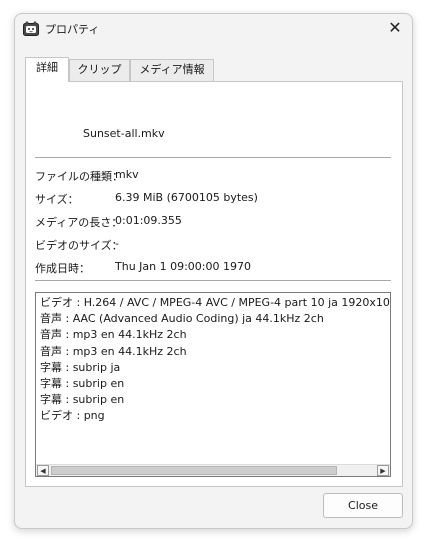 The width and height of the screenshot is (426, 542). What do you see at coordinates (213, 28) in the screenshot?
I see `title-bar: プロパティ ✕` at bounding box center [213, 28].